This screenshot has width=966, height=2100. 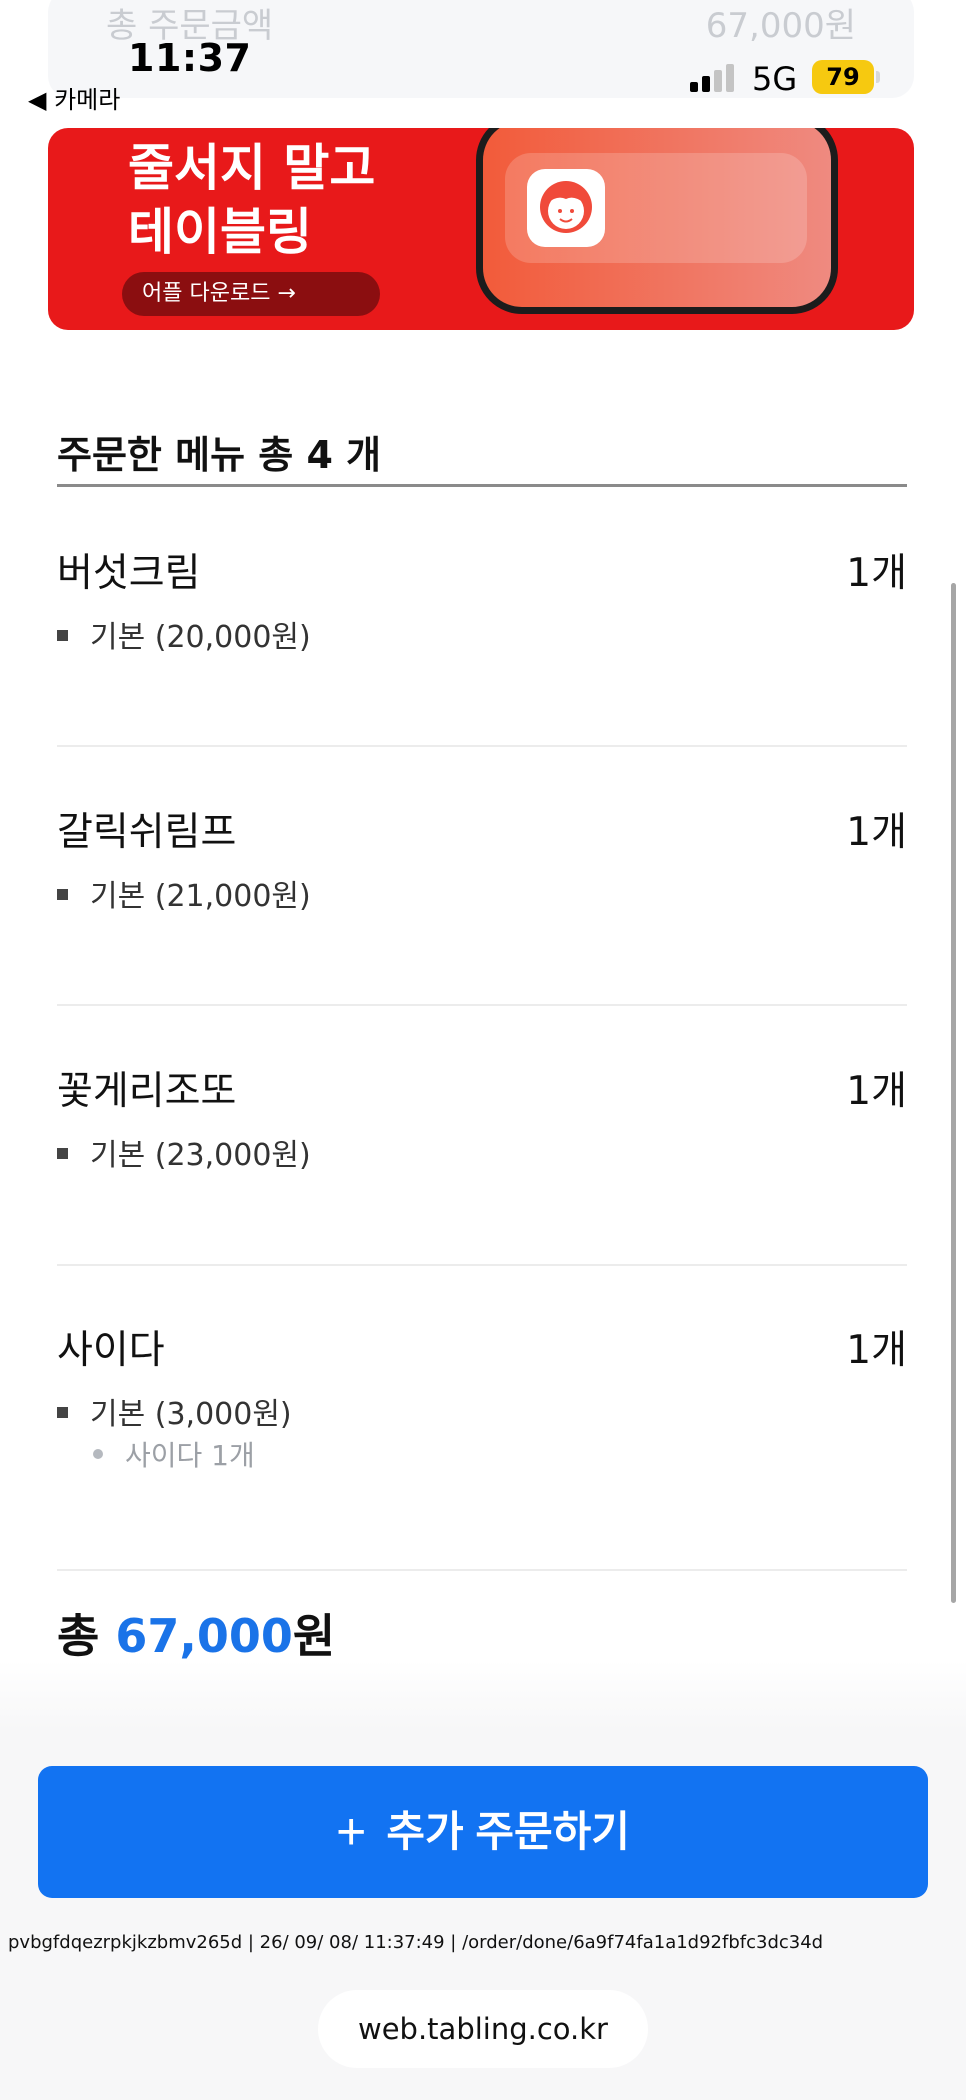 I want to click on total-prefix: 총, so click(x=78, y=1636).